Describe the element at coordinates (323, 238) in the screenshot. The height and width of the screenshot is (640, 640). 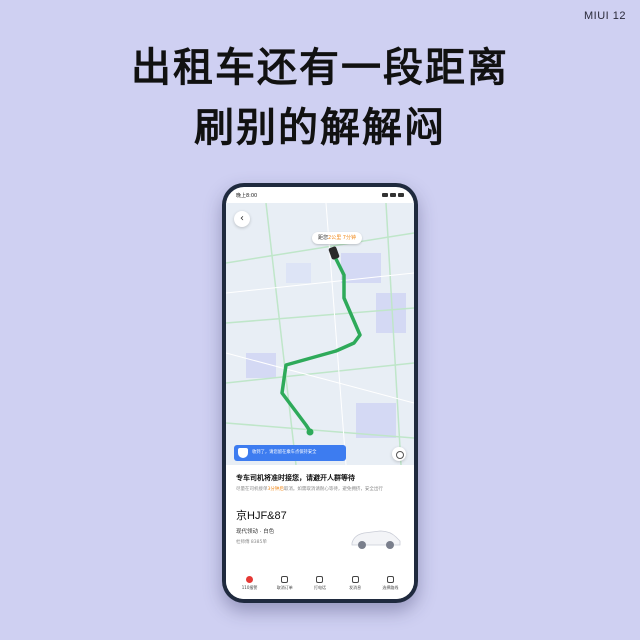
I see `eta-prefix: 距您` at that location.